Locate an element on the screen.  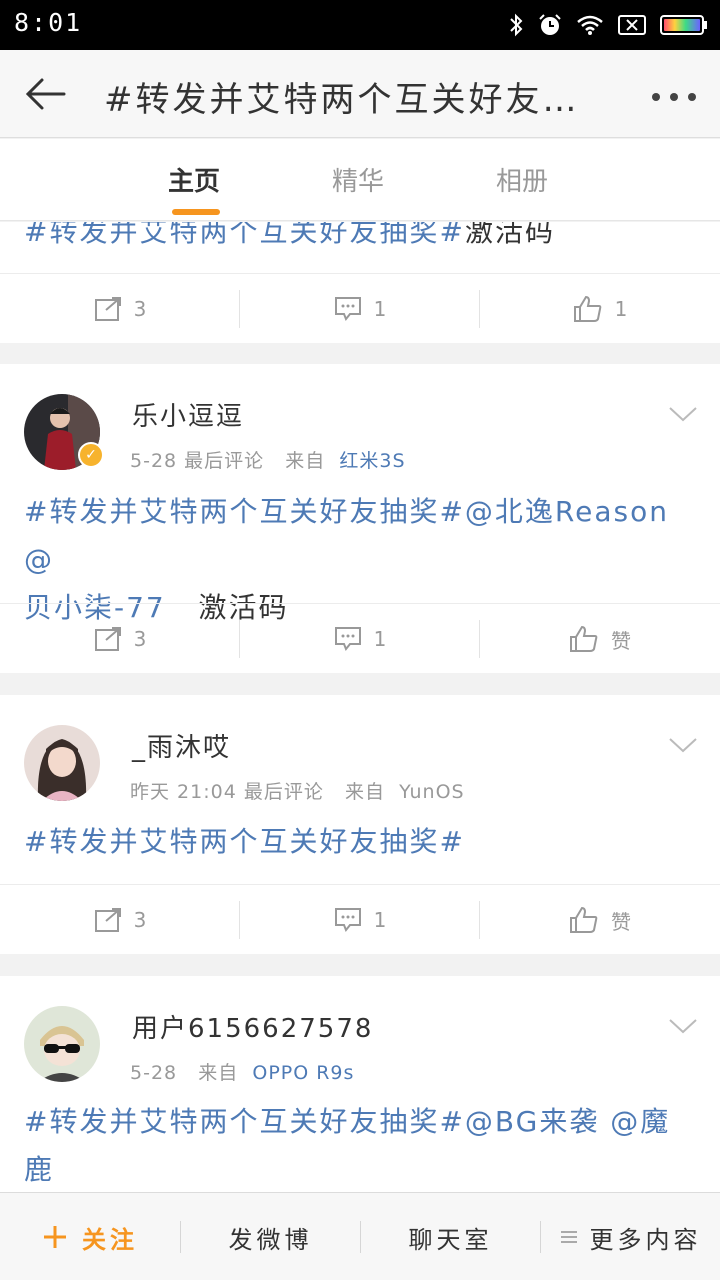
username: 乐小逗逗 is located at coordinates (188, 414).